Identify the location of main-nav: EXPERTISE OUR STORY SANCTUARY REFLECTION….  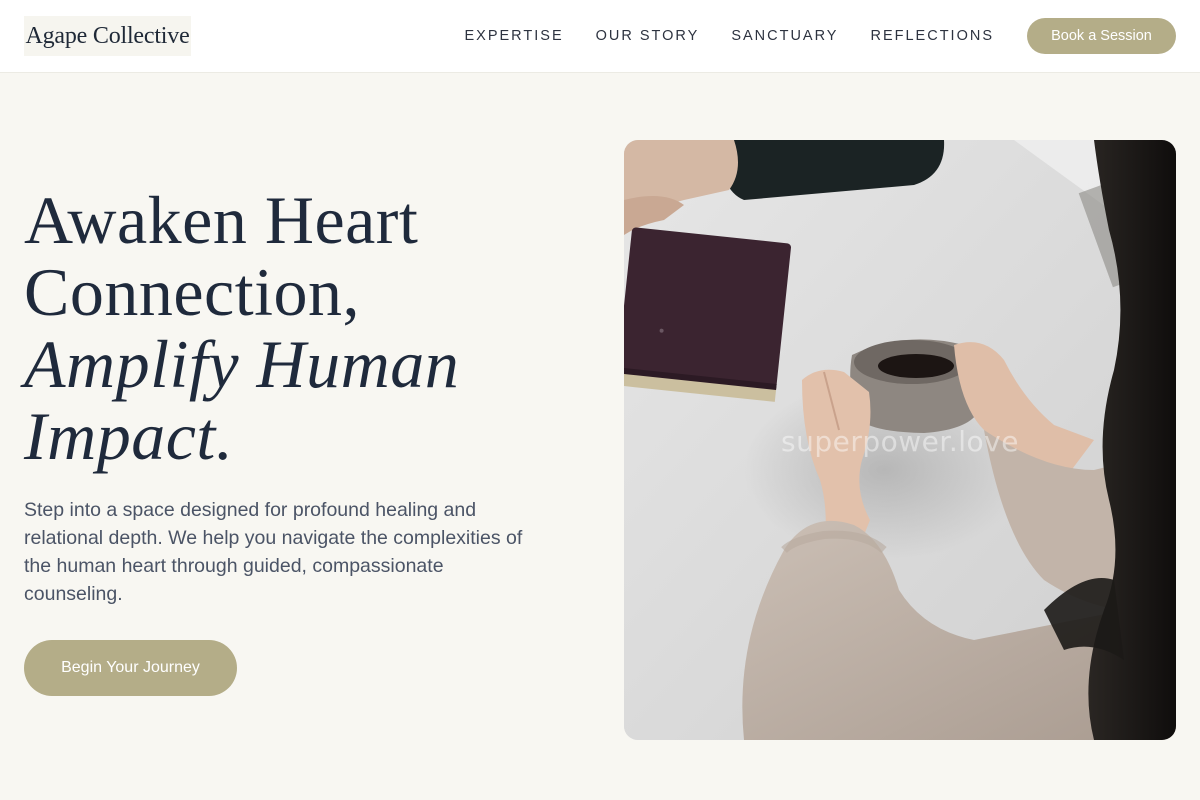
(730, 36).